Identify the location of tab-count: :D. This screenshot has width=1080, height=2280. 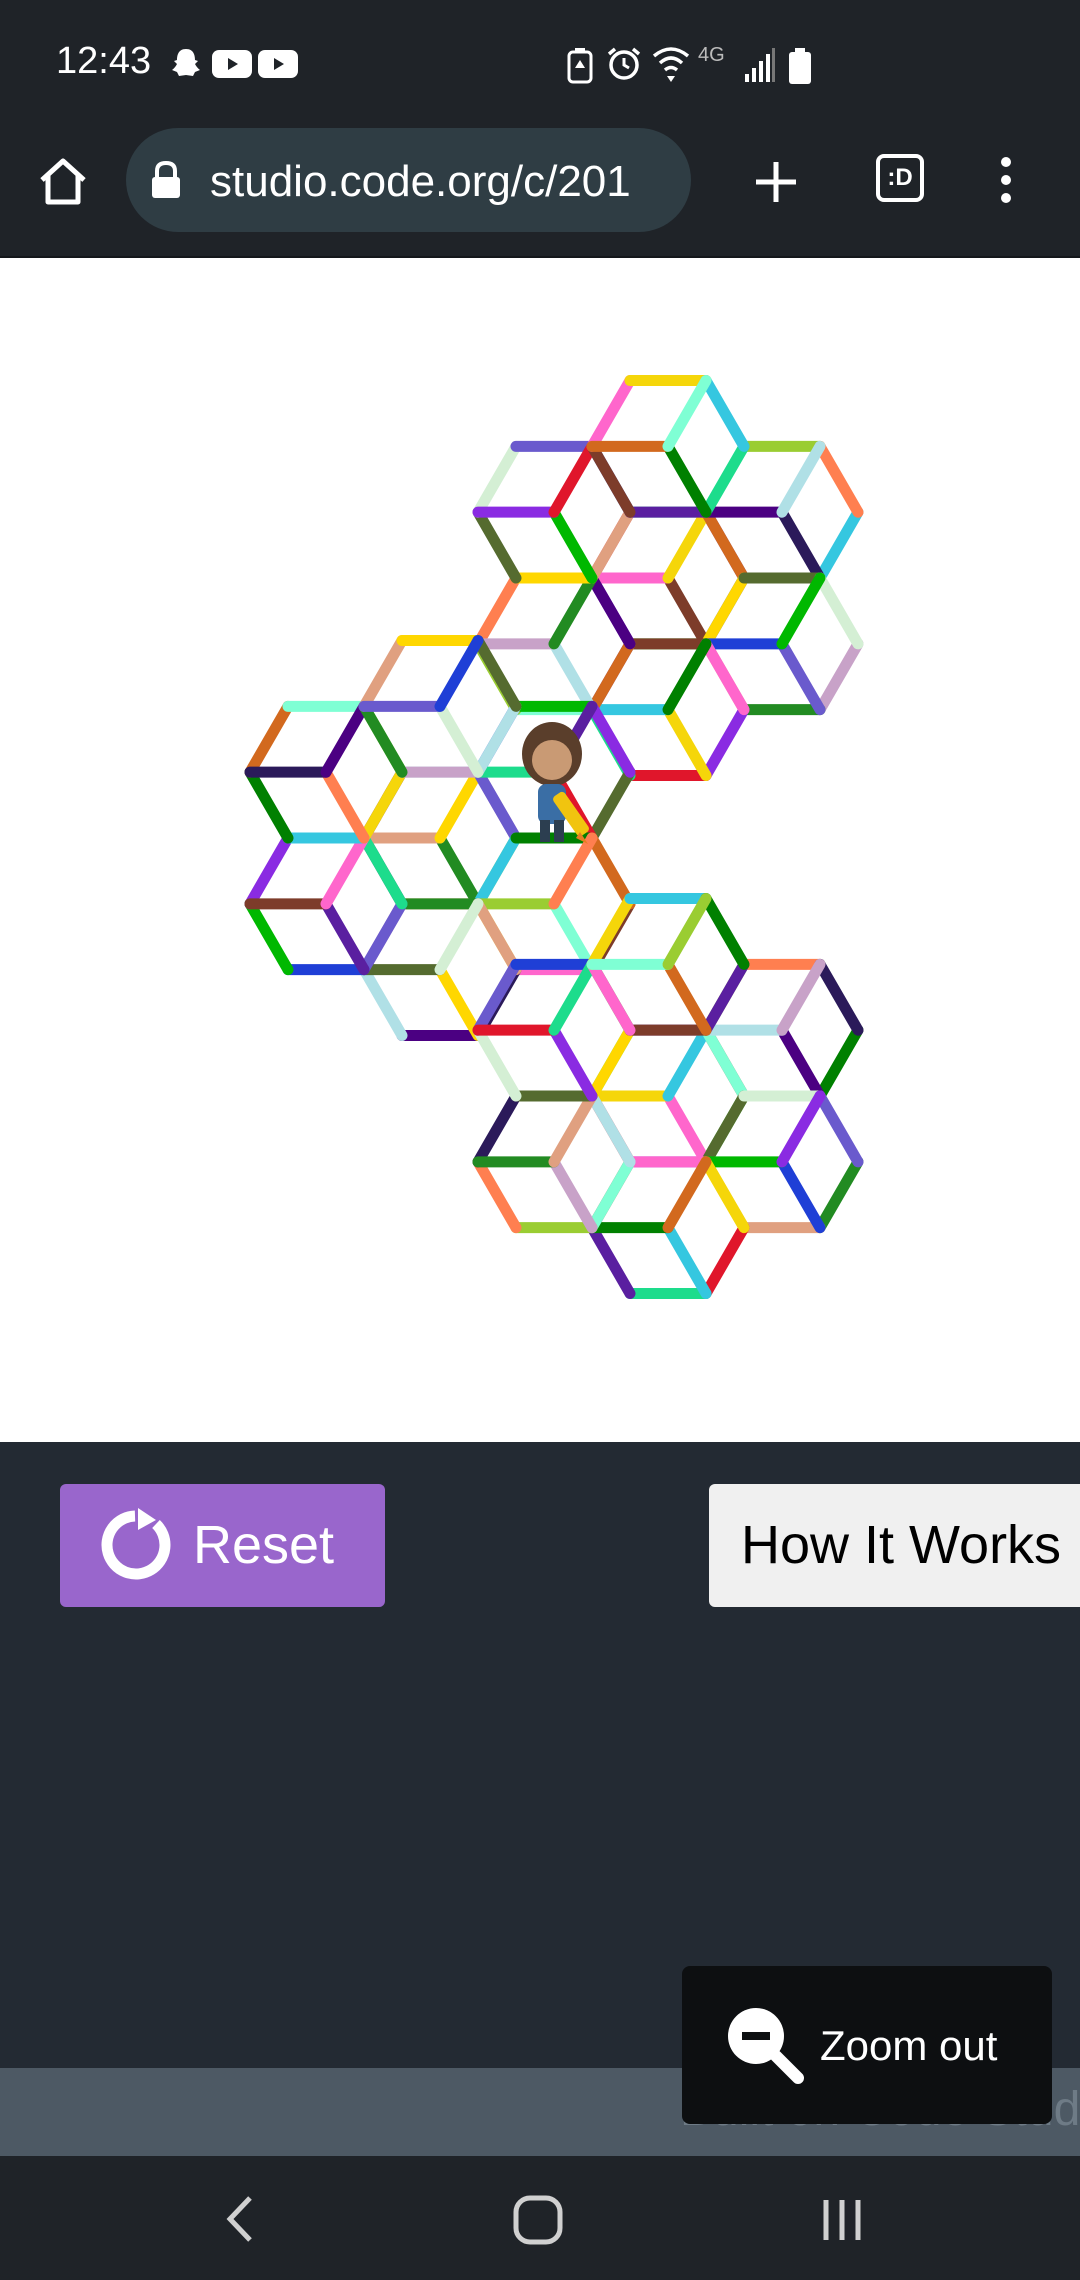
(900, 177).